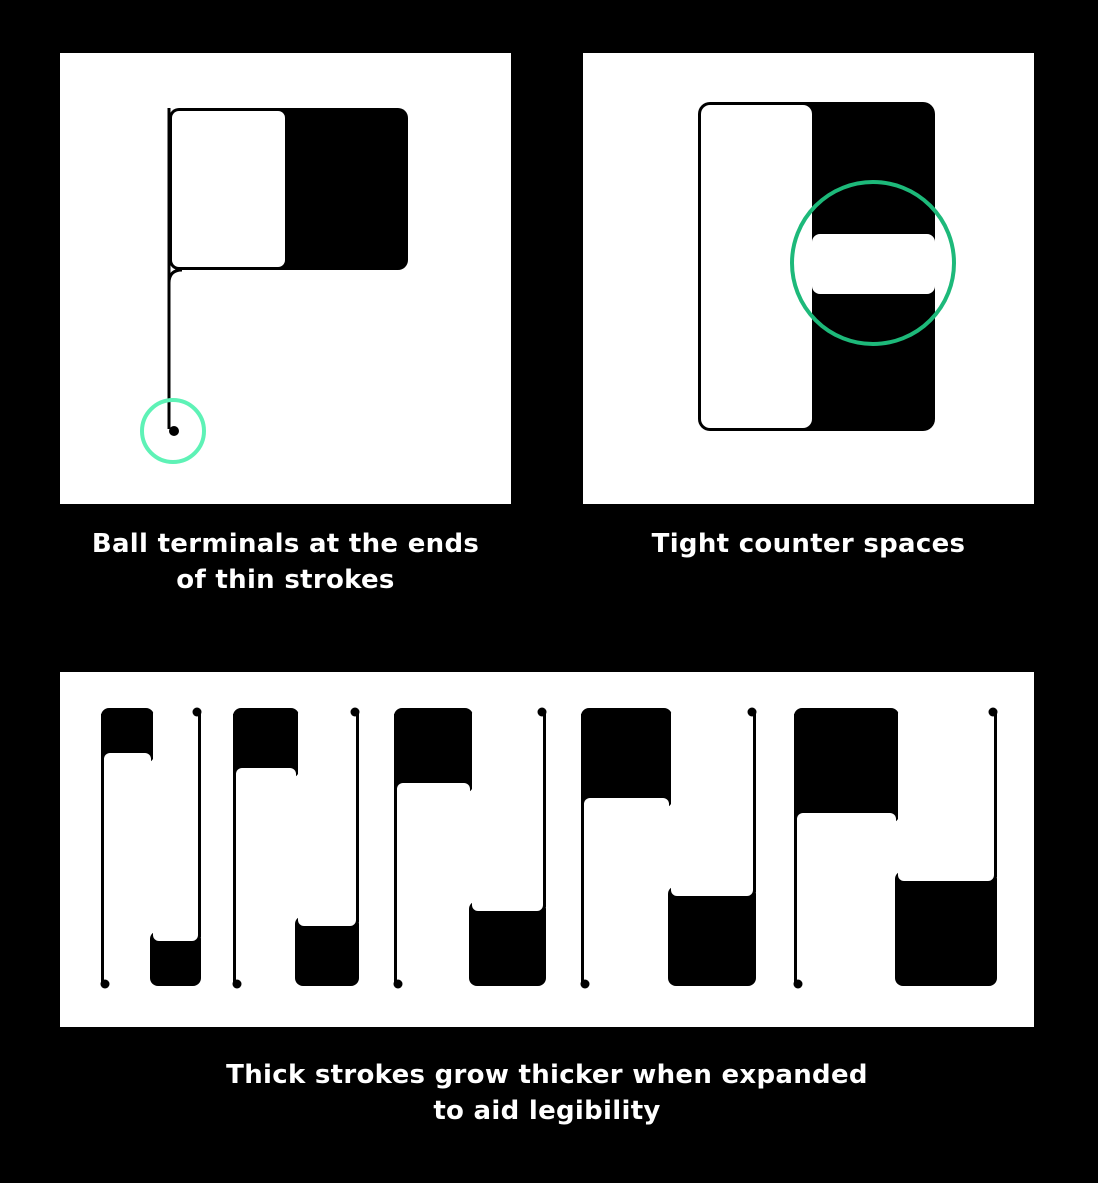 The image size is (1098, 1183). I want to click on flag-glyph-illustration, so click(274, 286).